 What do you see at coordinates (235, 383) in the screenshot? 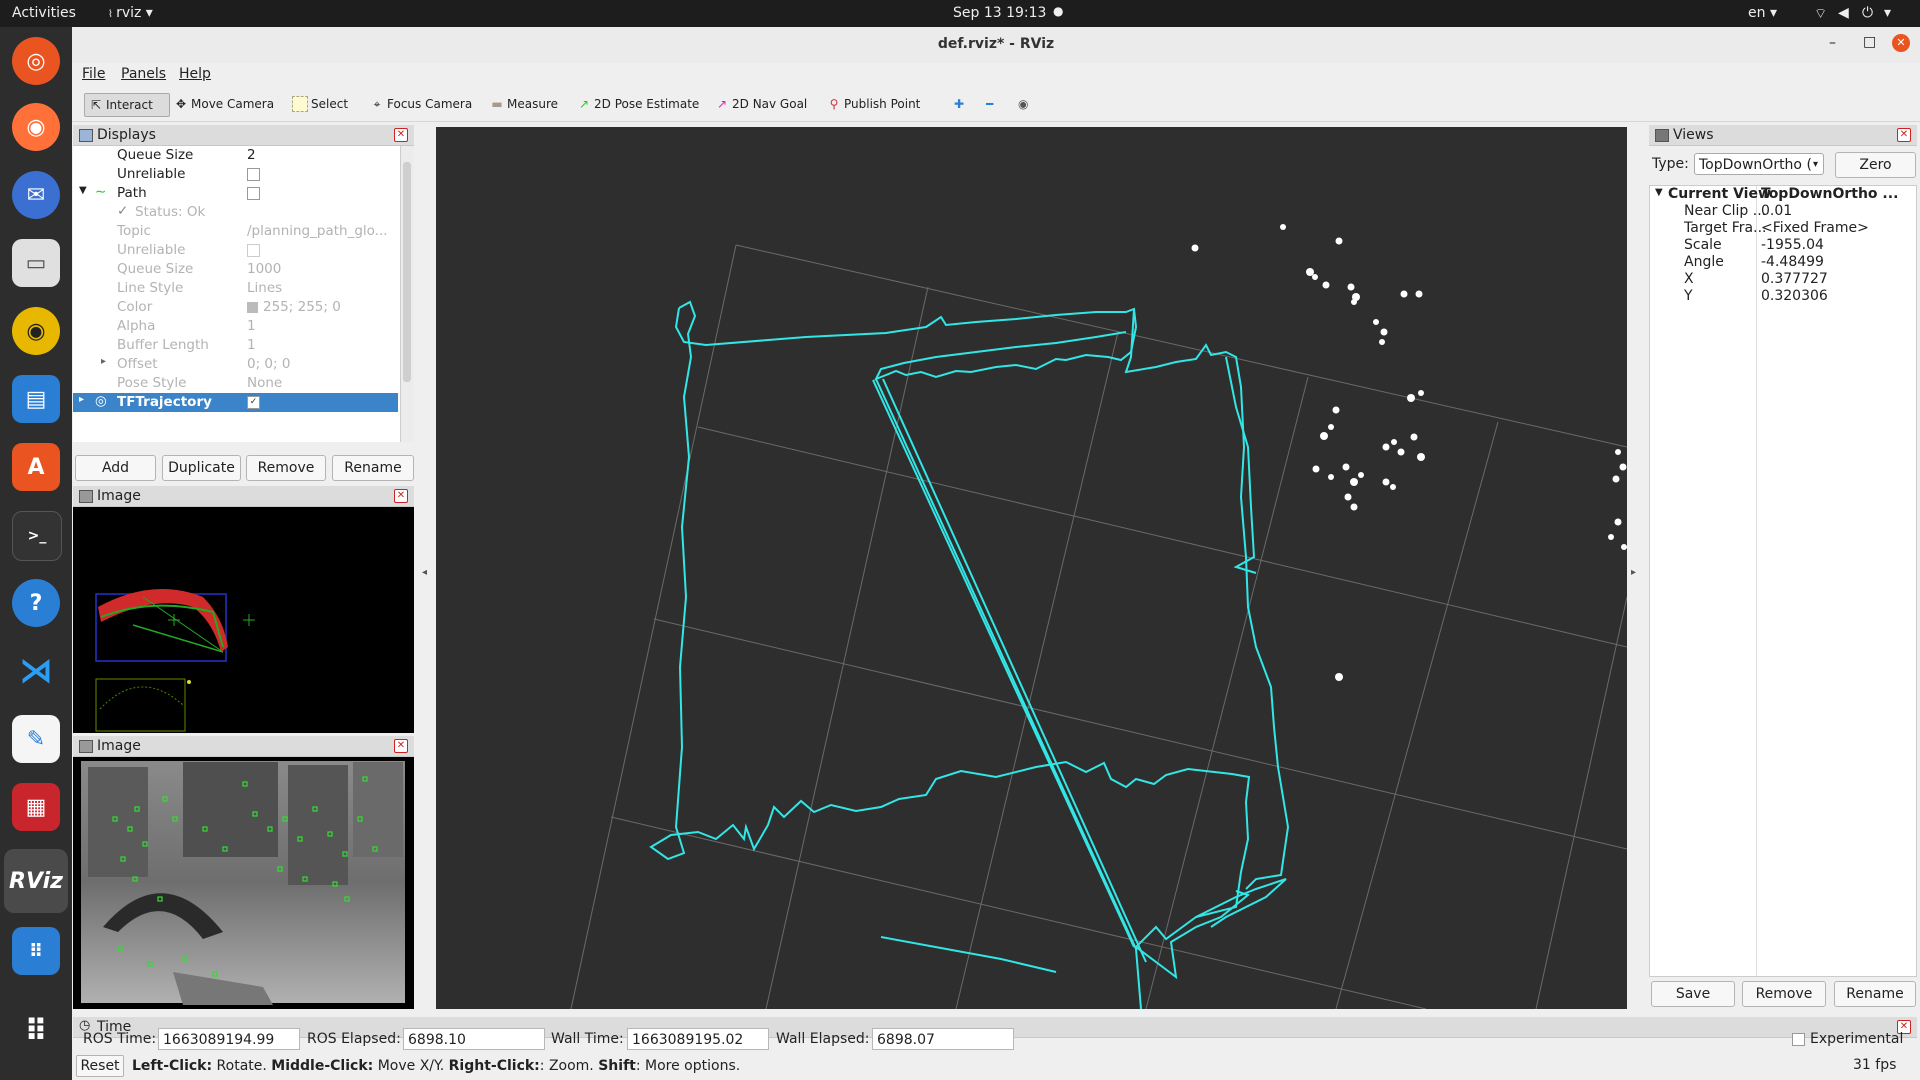
I see `tree-row: Pose Style None` at bounding box center [235, 383].